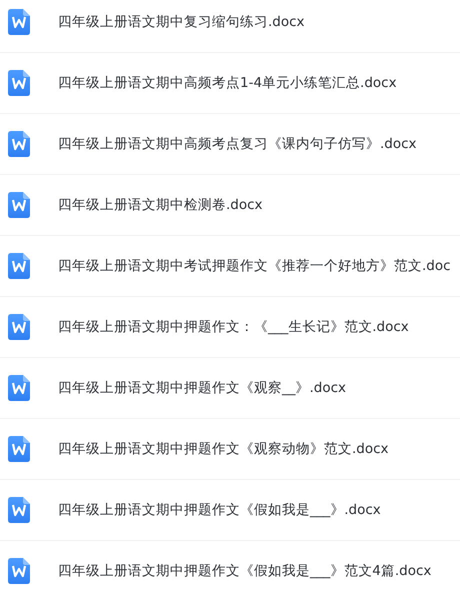 The width and height of the screenshot is (460, 600). I want to click on file-name: 四年级上册语文期中押题作文《假如我是___》范文4篇.docx, so click(245, 571).